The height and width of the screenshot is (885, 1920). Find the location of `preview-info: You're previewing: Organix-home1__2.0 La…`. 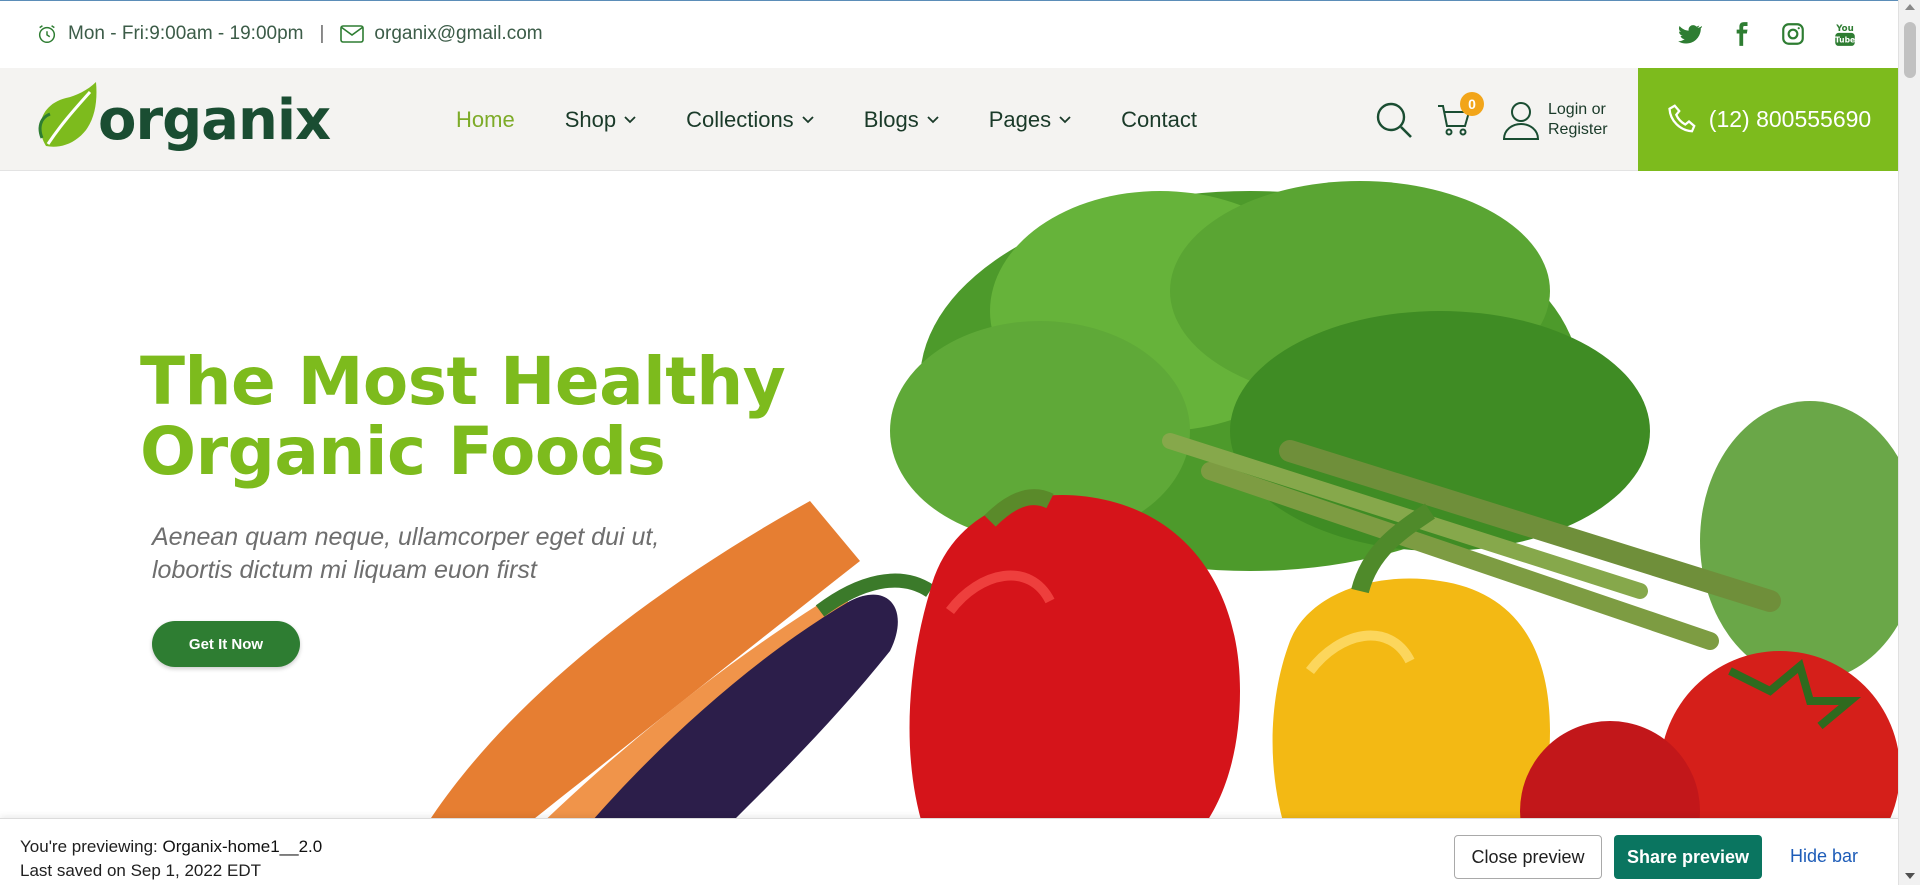

preview-info: You're previewing: Organix-home1__2.0 La… is located at coordinates (171, 859).